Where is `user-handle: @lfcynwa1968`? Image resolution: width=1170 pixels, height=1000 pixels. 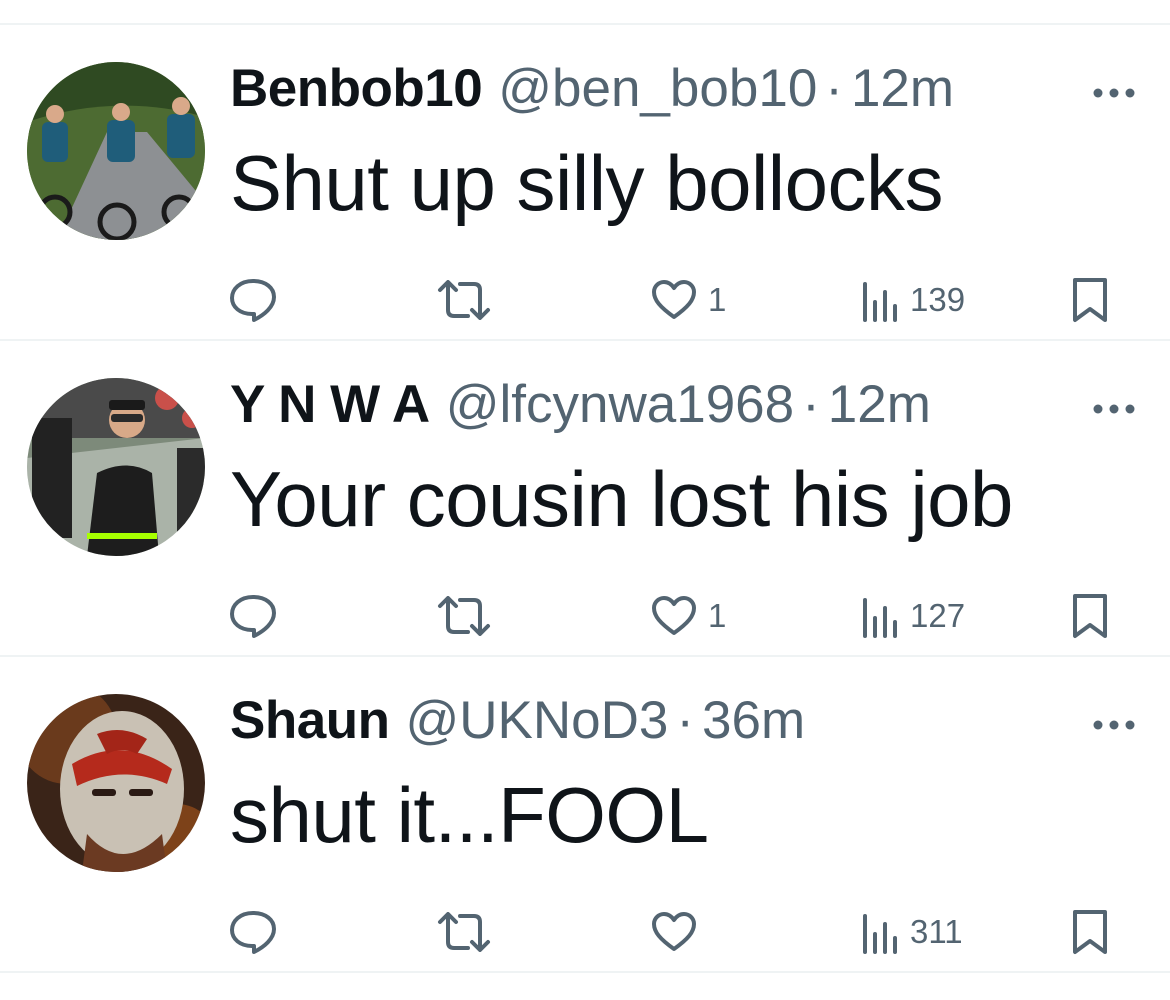
user-handle: @lfcynwa1968 is located at coordinates (620, 405).